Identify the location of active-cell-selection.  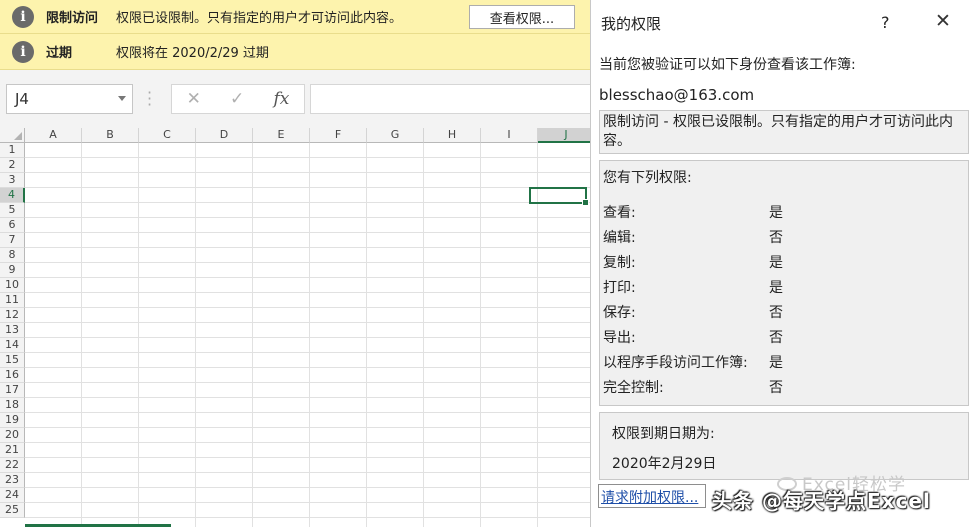
(559, 196).